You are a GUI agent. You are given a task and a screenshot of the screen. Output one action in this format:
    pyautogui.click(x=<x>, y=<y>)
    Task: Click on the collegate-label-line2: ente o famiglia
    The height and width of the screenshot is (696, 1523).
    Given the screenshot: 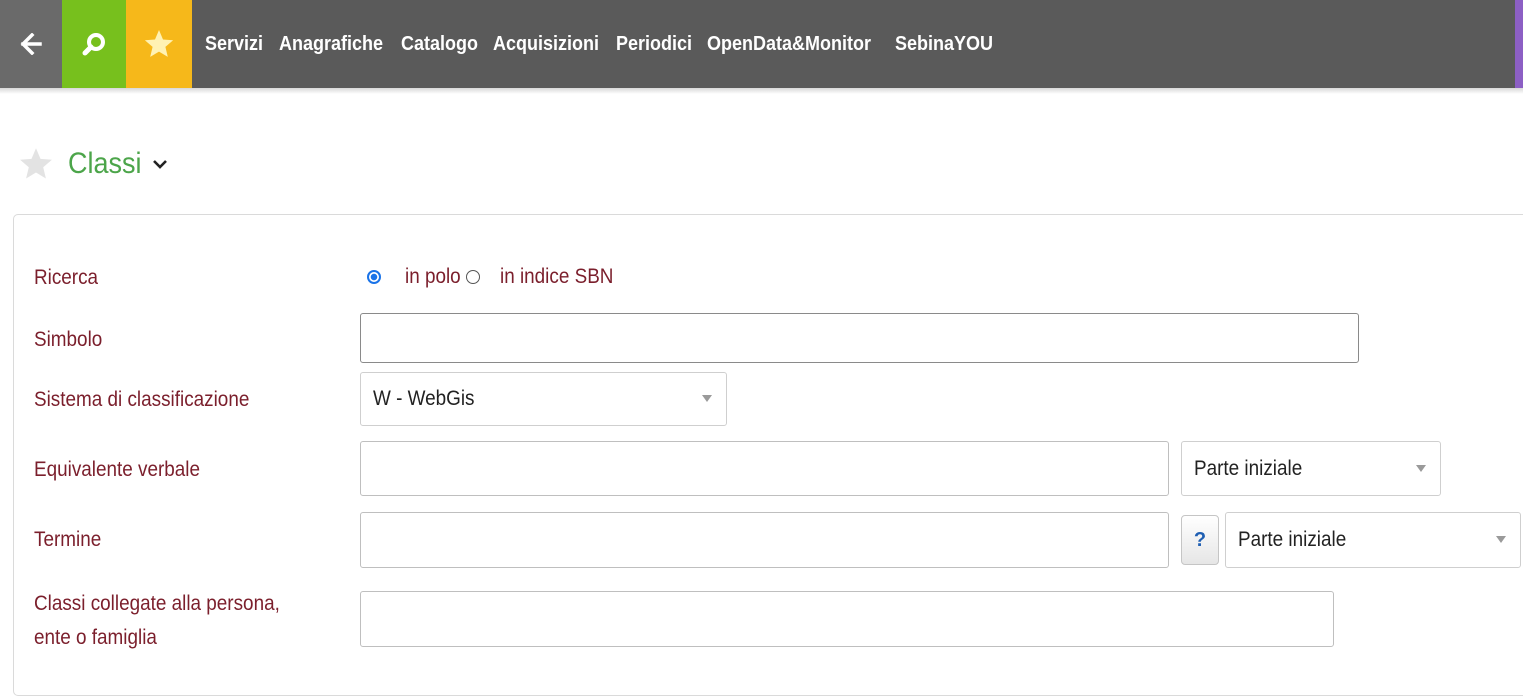 What is the action you would take?
    pyautogui.click(x=95, y=637)
    